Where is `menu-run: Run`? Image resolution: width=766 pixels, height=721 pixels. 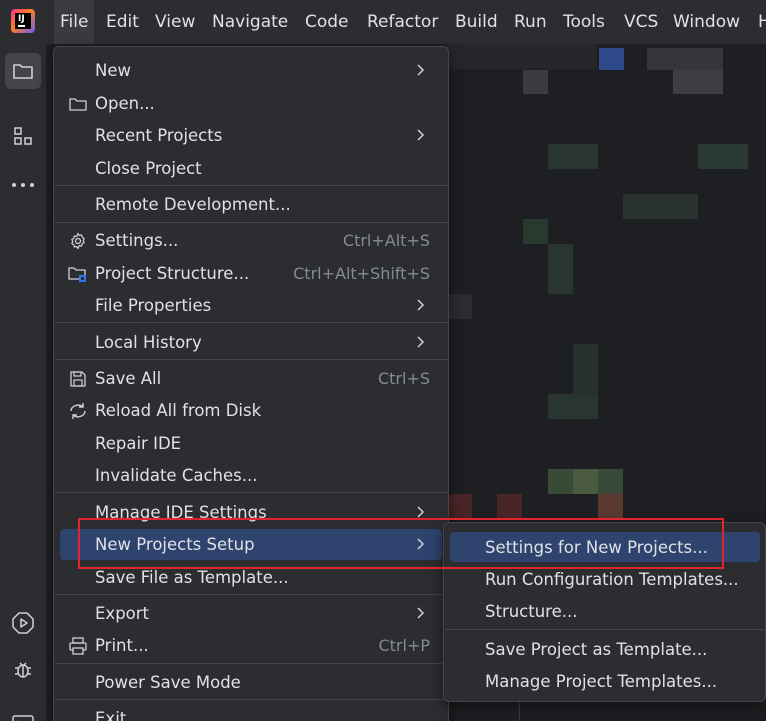 menu-run: Run is located at coordinates (530, 22).